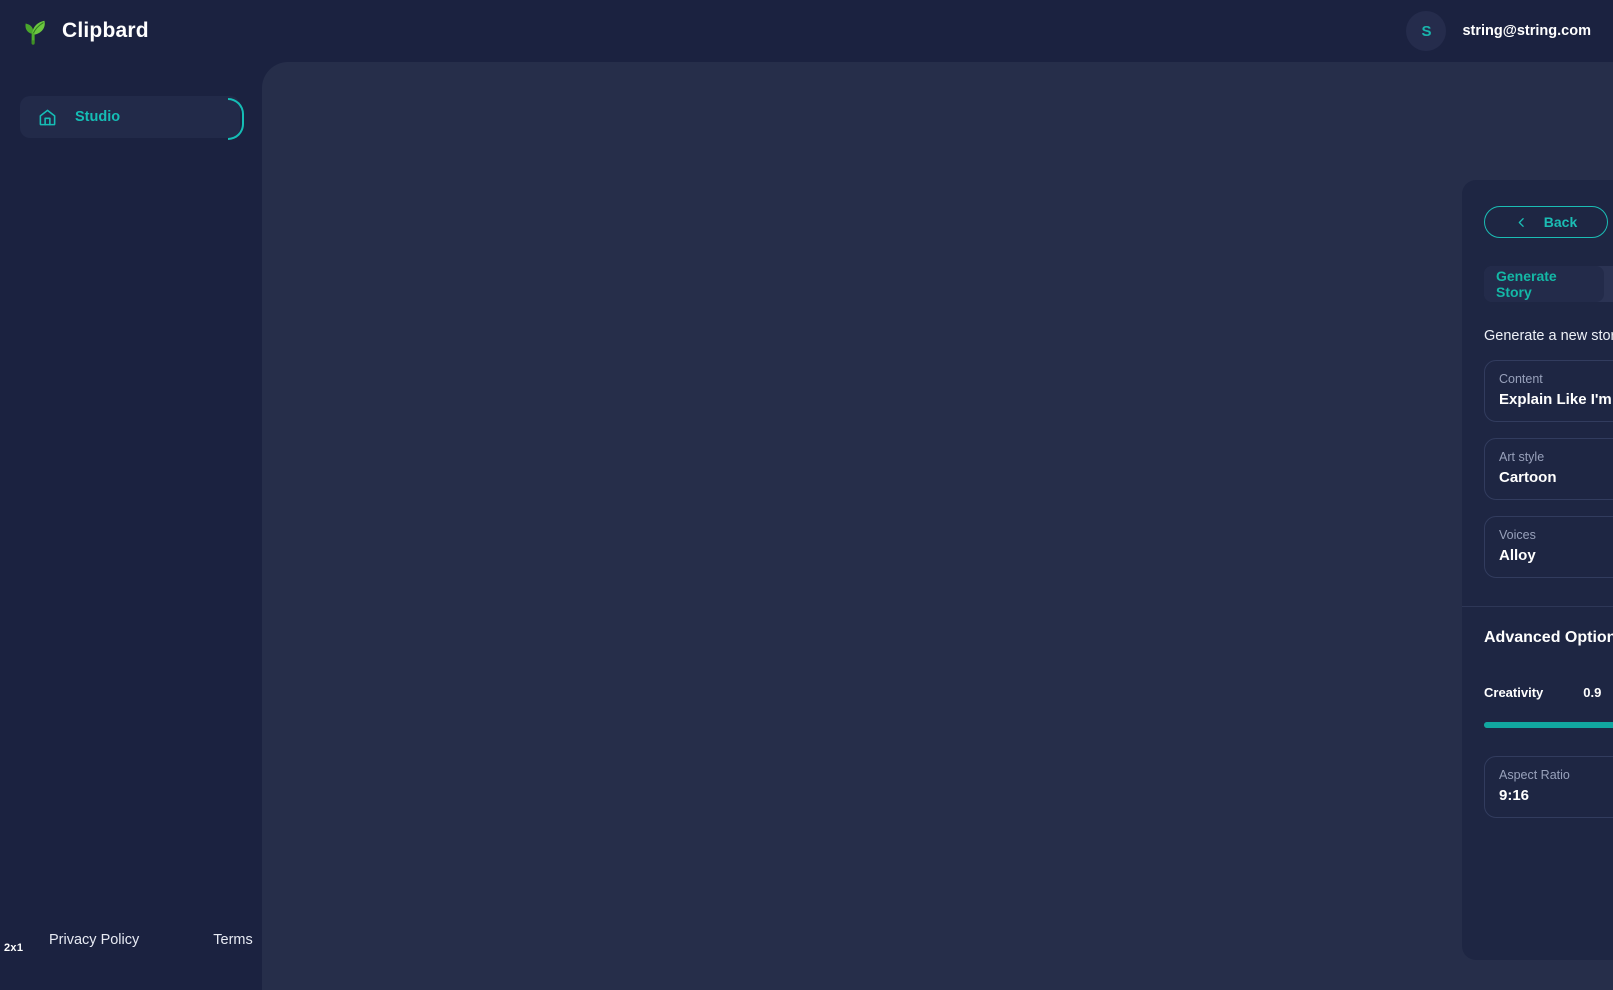  Describe the element at coordinates (1528, 477) in the screenshot. I see `art-style-select-value: Cartoon` at that location.